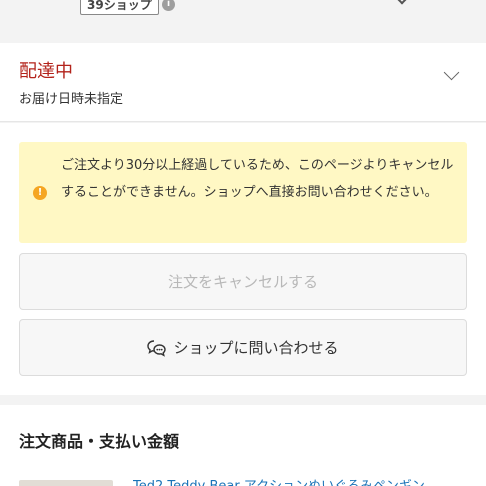  I want to click on chevron-down-icon, so click(451, 72).